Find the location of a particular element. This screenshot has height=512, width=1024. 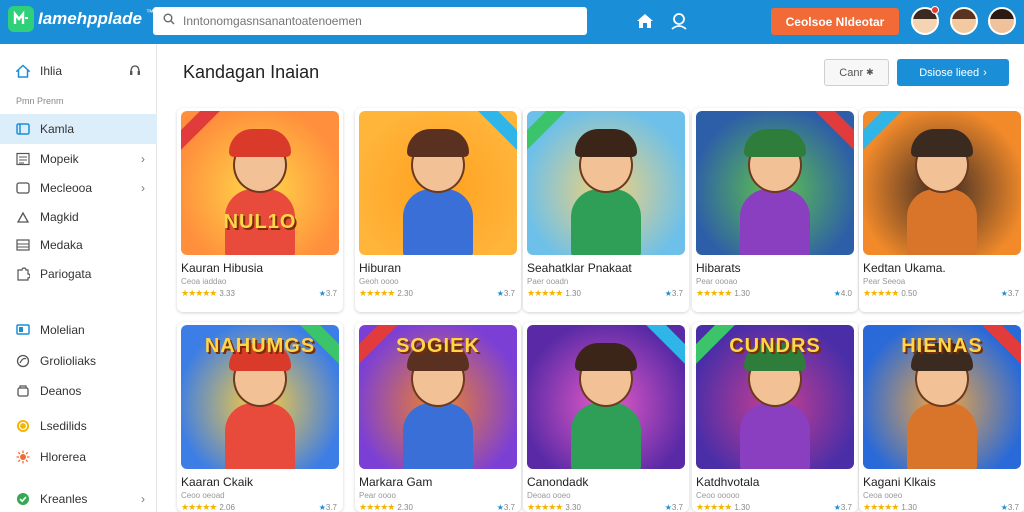

corner-ribbon is located at coordinates (833, 132).